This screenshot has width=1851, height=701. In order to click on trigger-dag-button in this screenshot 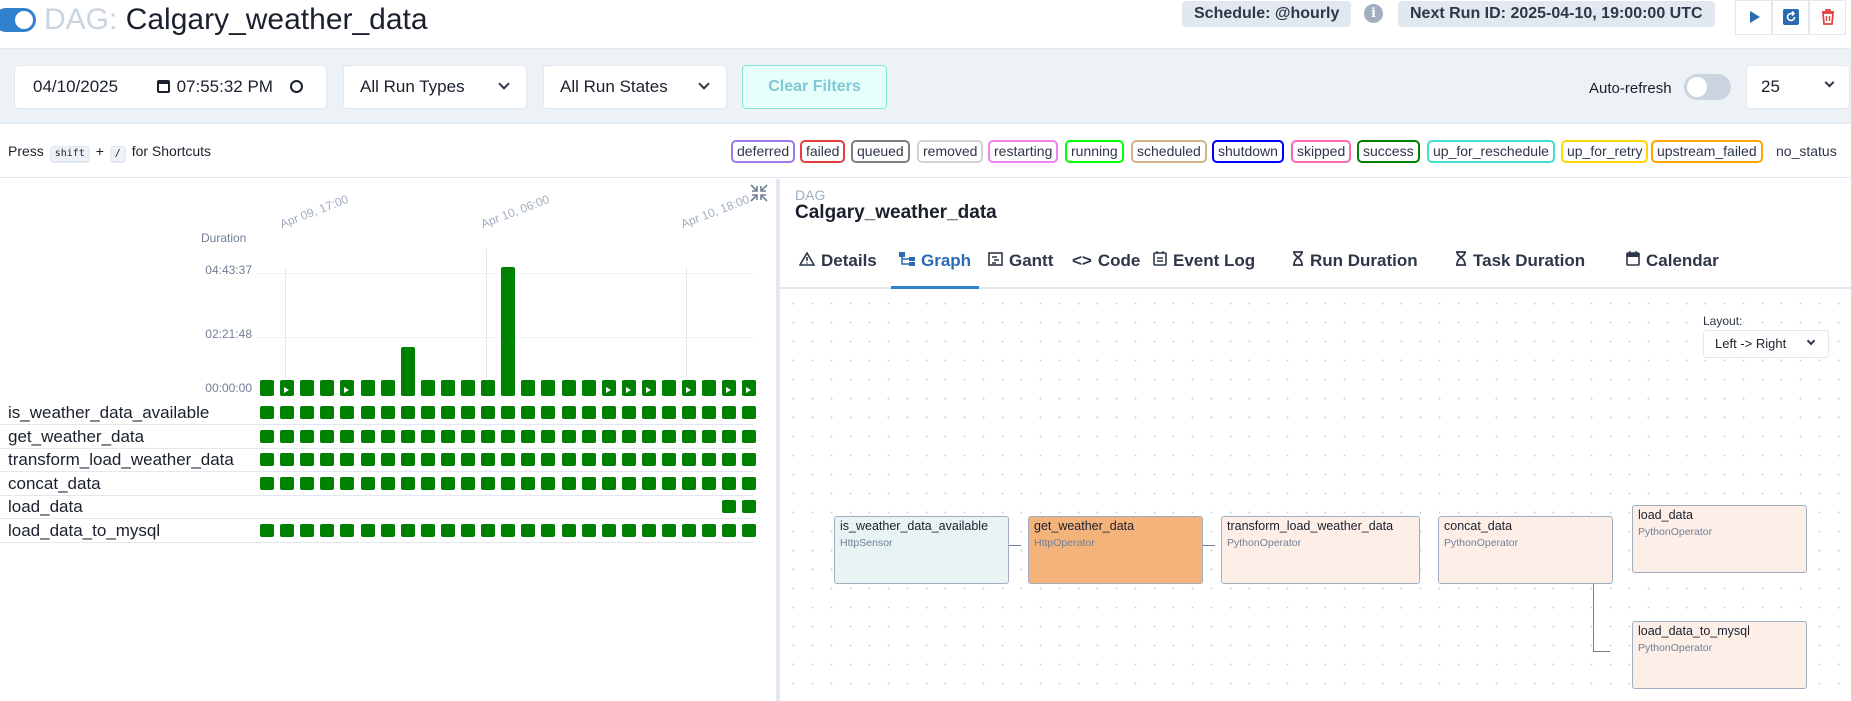, I will do `click(1753, 17)`.